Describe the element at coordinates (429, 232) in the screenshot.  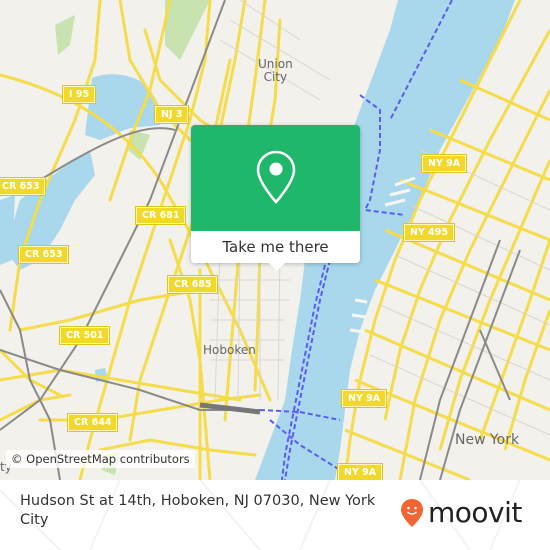
I see `road-shield-ny495: NY 495` at that location.